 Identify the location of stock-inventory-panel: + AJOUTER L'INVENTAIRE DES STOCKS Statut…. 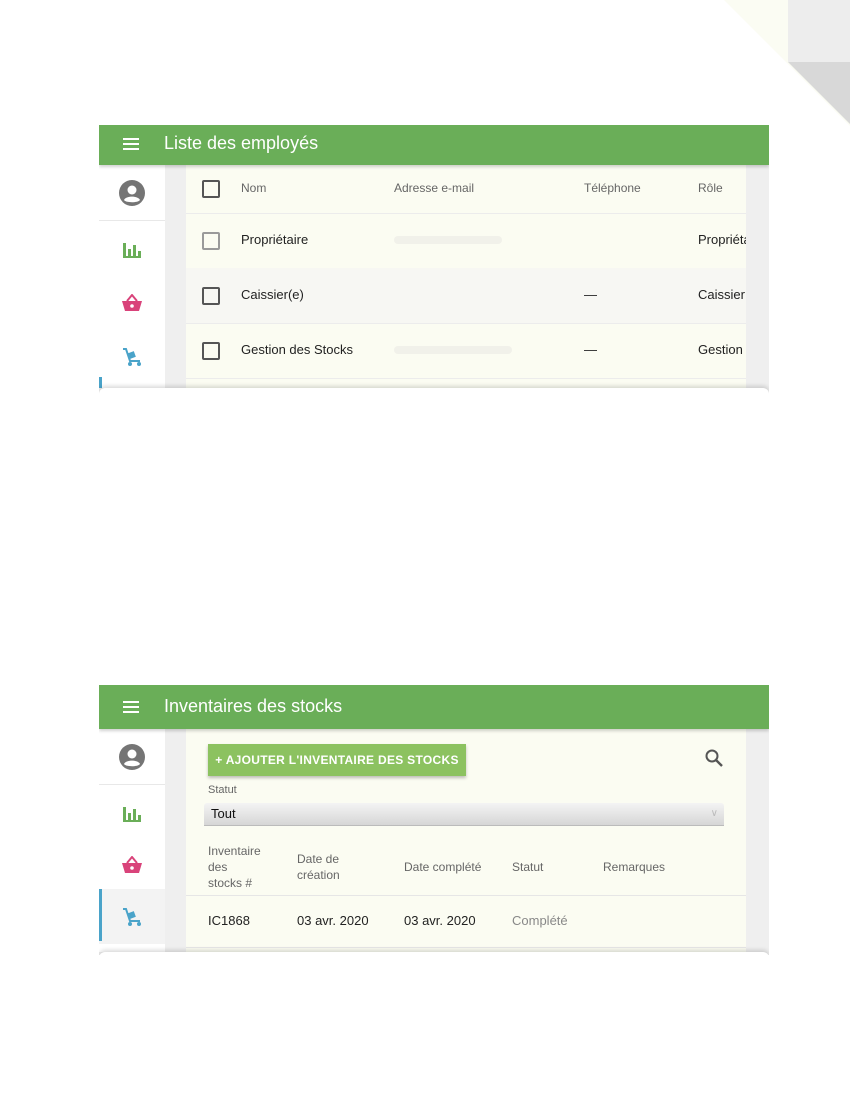
(466, 840).